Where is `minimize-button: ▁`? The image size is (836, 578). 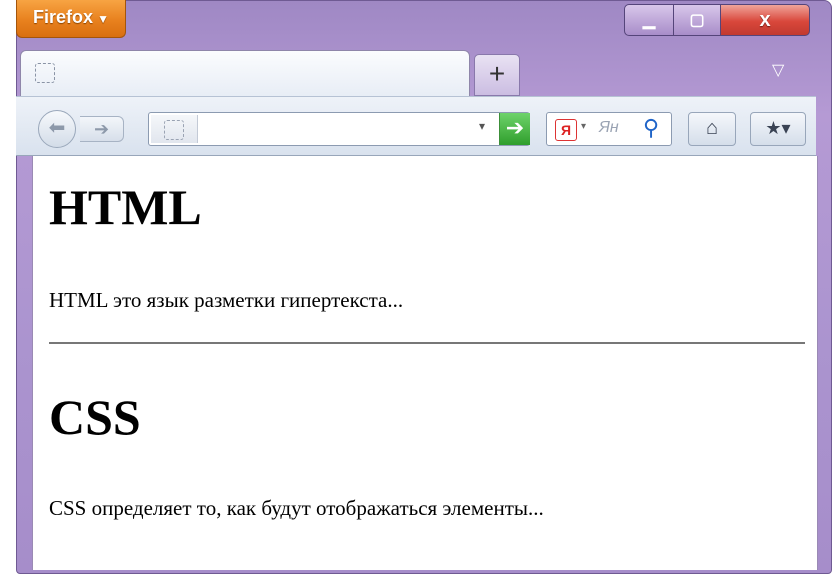 minimize-button: ▁ is located at coordinates (649, 20).